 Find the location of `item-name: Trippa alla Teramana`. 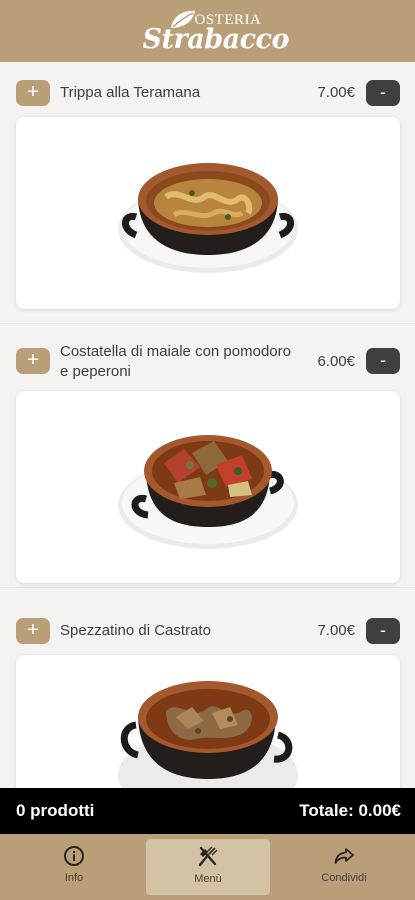

item-name: Trippa alla Teramana is located at coordinates (130, 92).